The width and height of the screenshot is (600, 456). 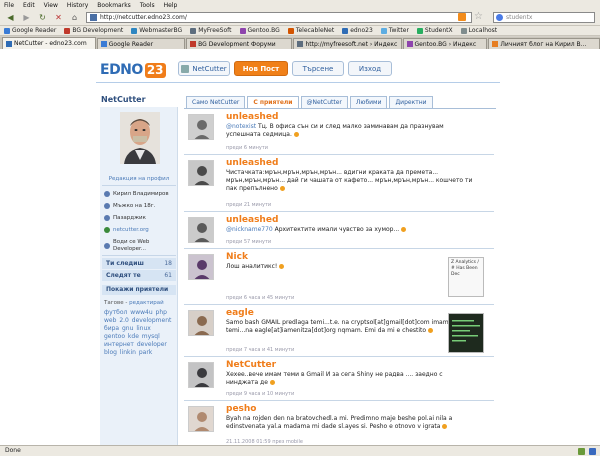 What do you see at coordinates (478, 16) in the screenshot?
I see `bookmark-star-icon: ☆` at bounding box center [478, 16].